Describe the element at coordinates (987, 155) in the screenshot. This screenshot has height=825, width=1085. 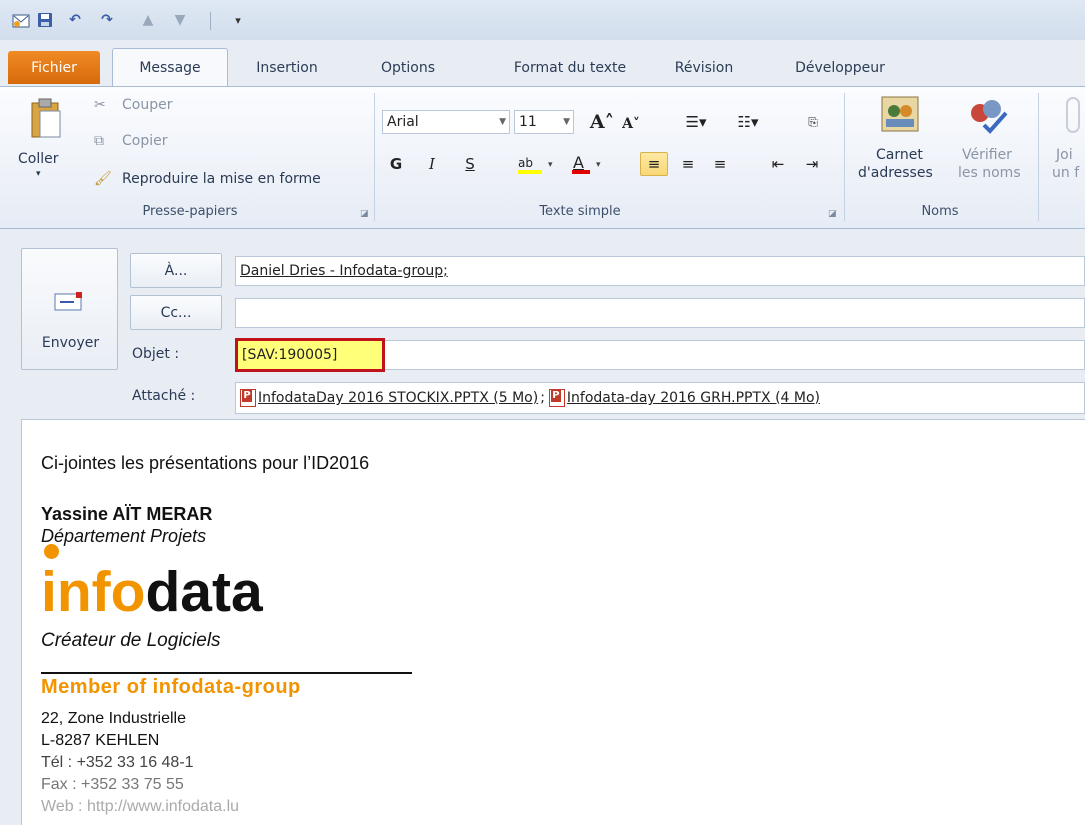
I see `check-names-label-1: Vérifier` at that location.